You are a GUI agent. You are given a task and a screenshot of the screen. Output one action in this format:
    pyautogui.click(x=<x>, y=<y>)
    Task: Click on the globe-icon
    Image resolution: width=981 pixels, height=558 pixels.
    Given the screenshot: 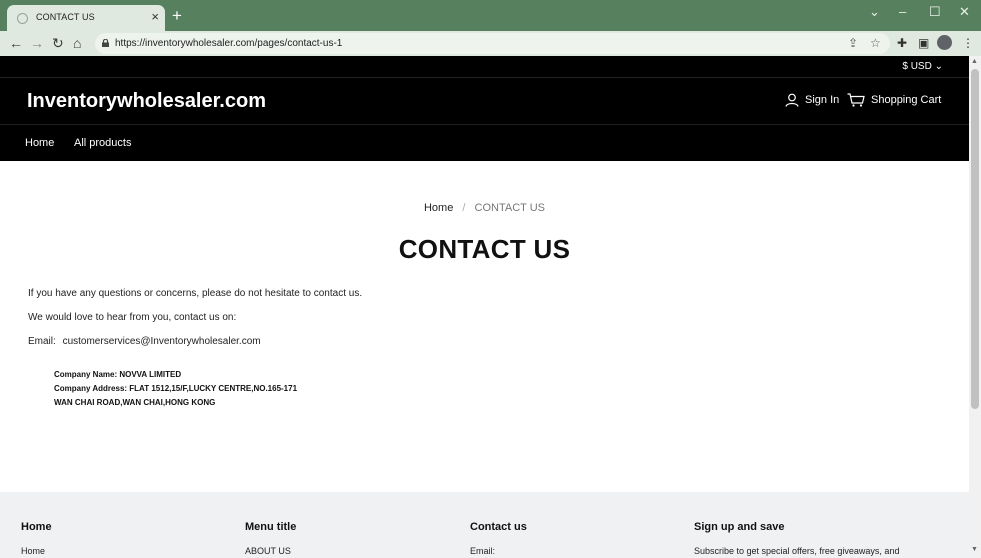 What is the action you would take?
    pyautogui.click(x=22, y=18)
    